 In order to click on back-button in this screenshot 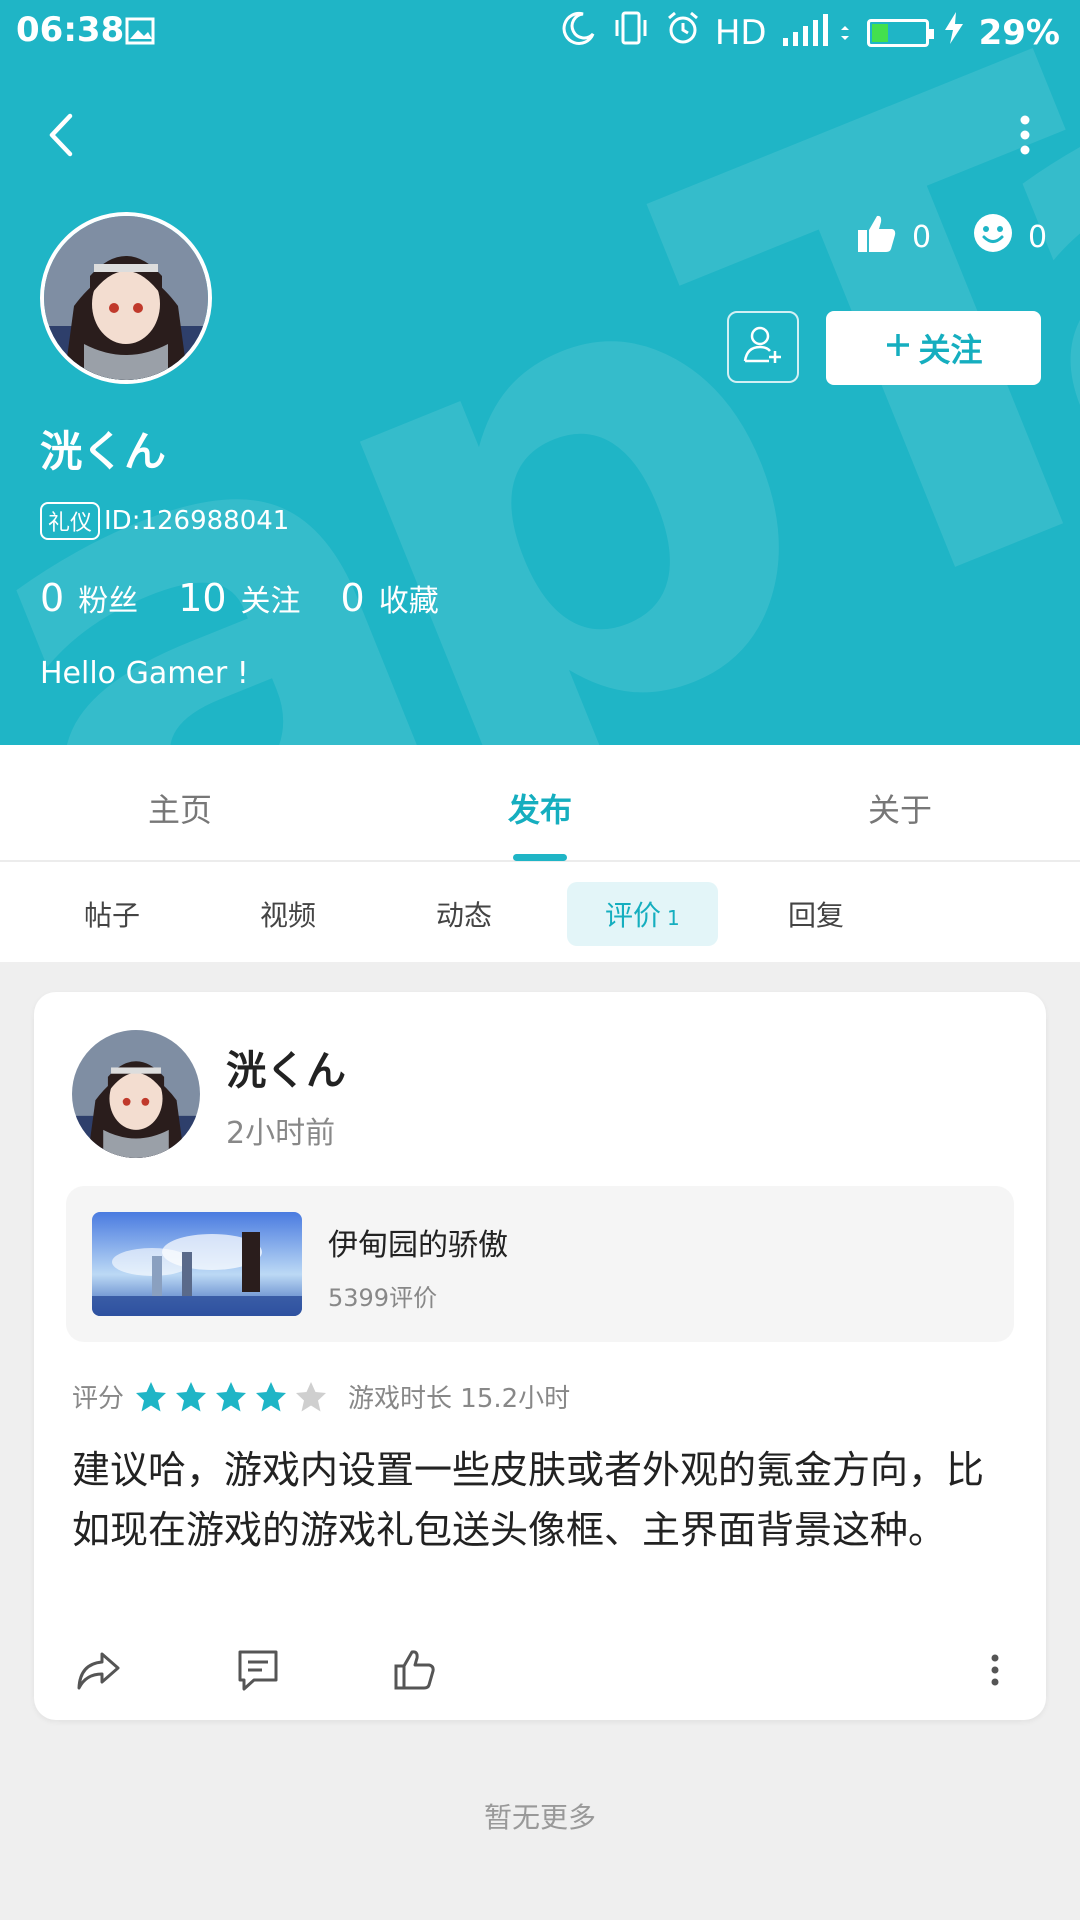, I will do `click(63, 135)`.